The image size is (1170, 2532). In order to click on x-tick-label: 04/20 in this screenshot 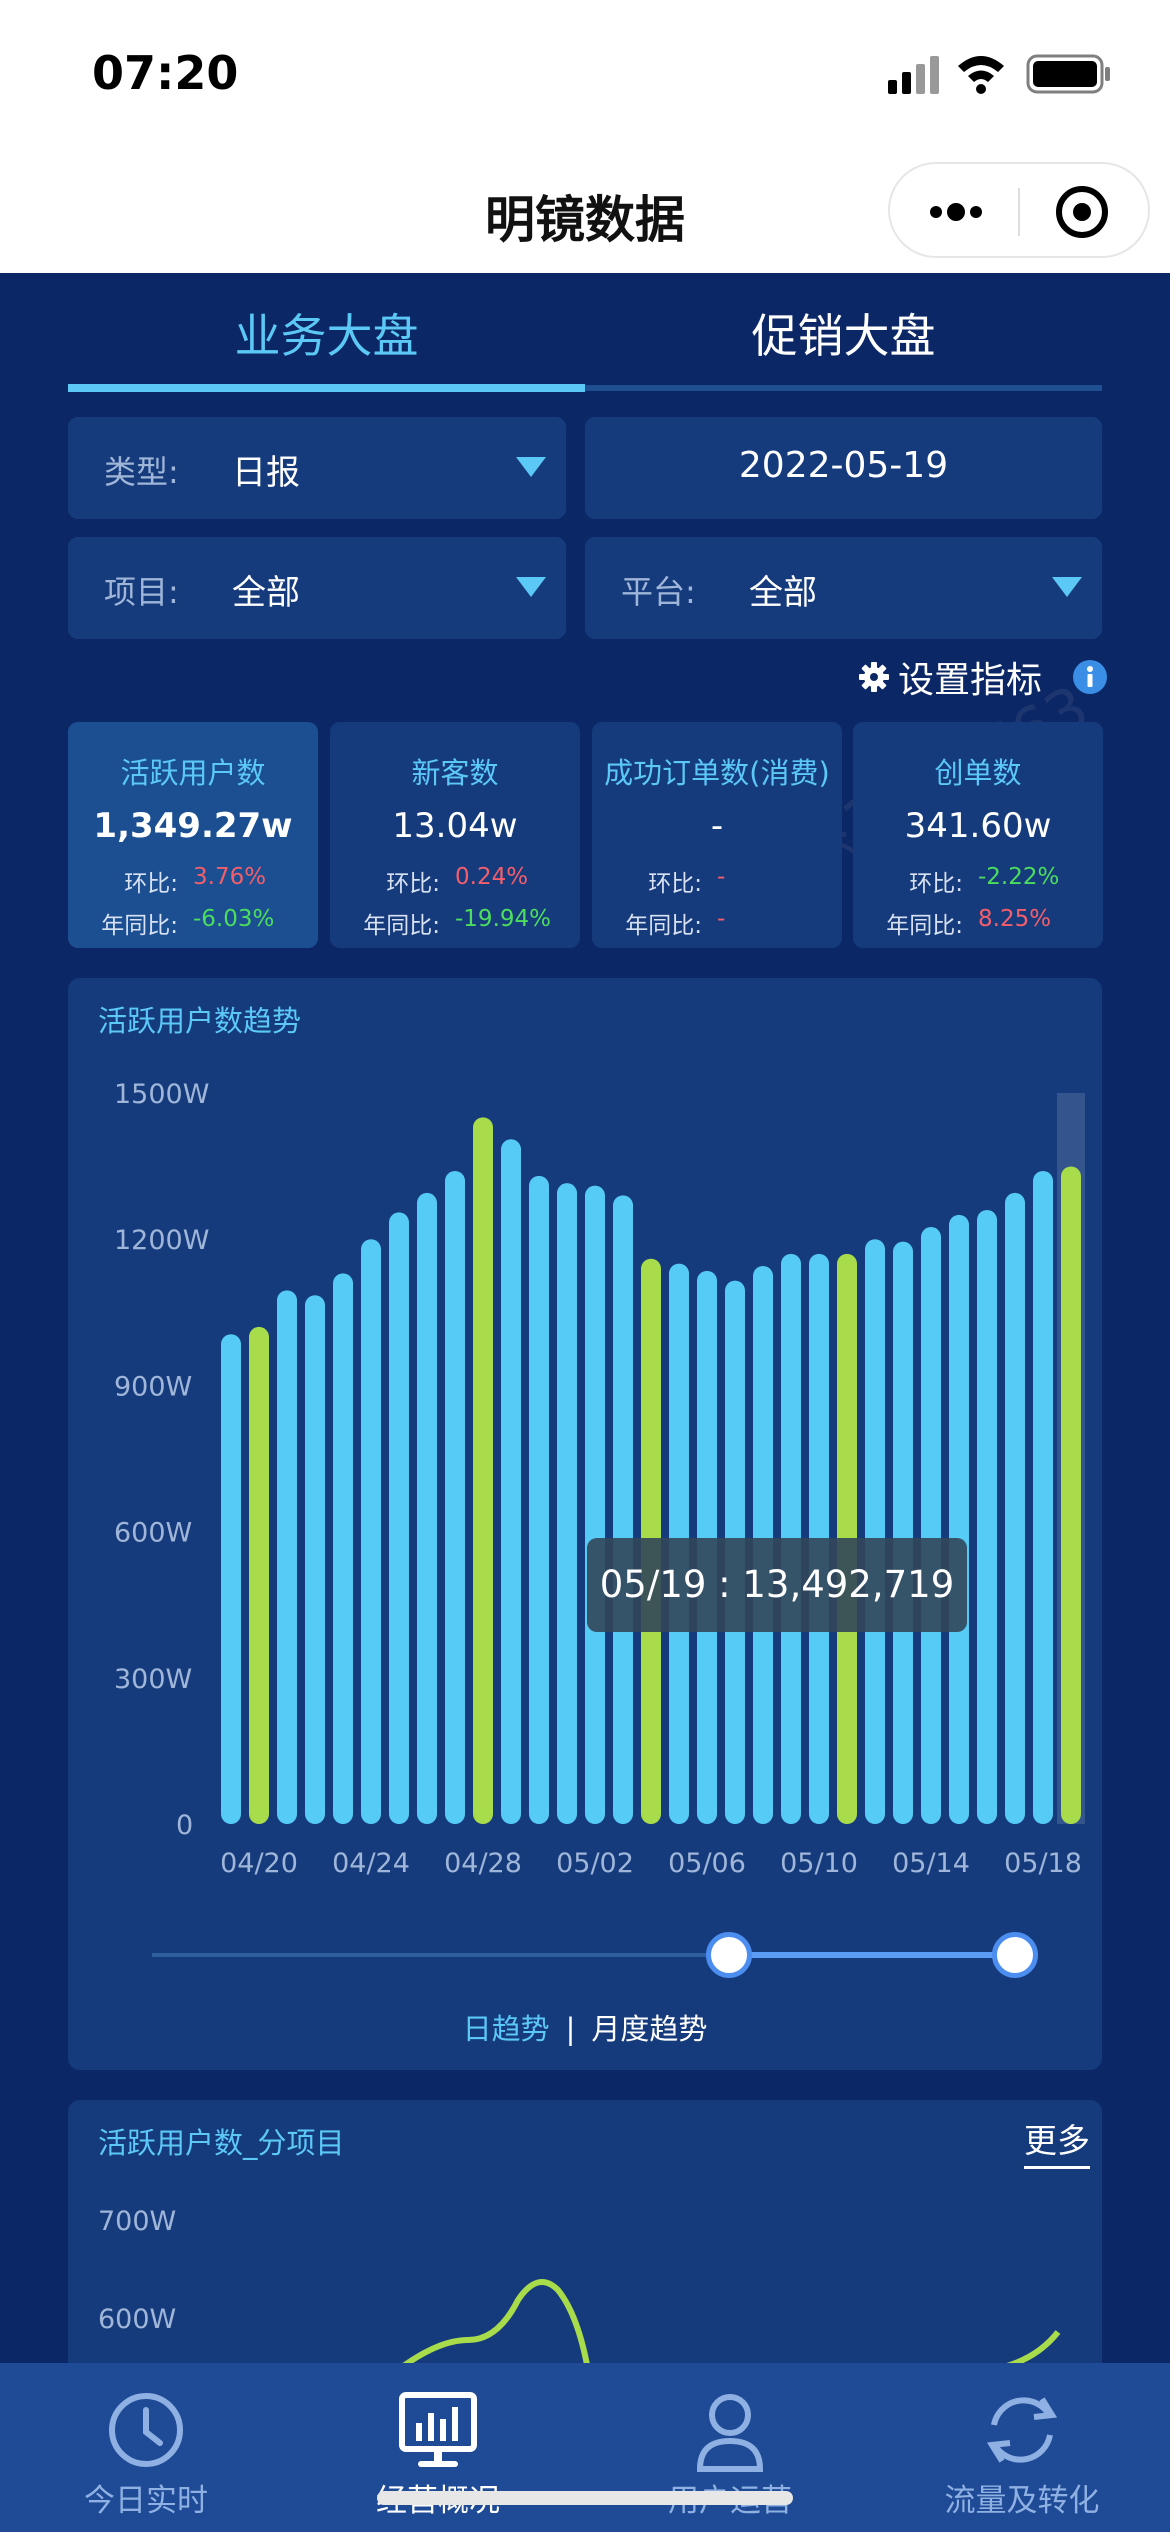, I will do `click(259, 1863)`.